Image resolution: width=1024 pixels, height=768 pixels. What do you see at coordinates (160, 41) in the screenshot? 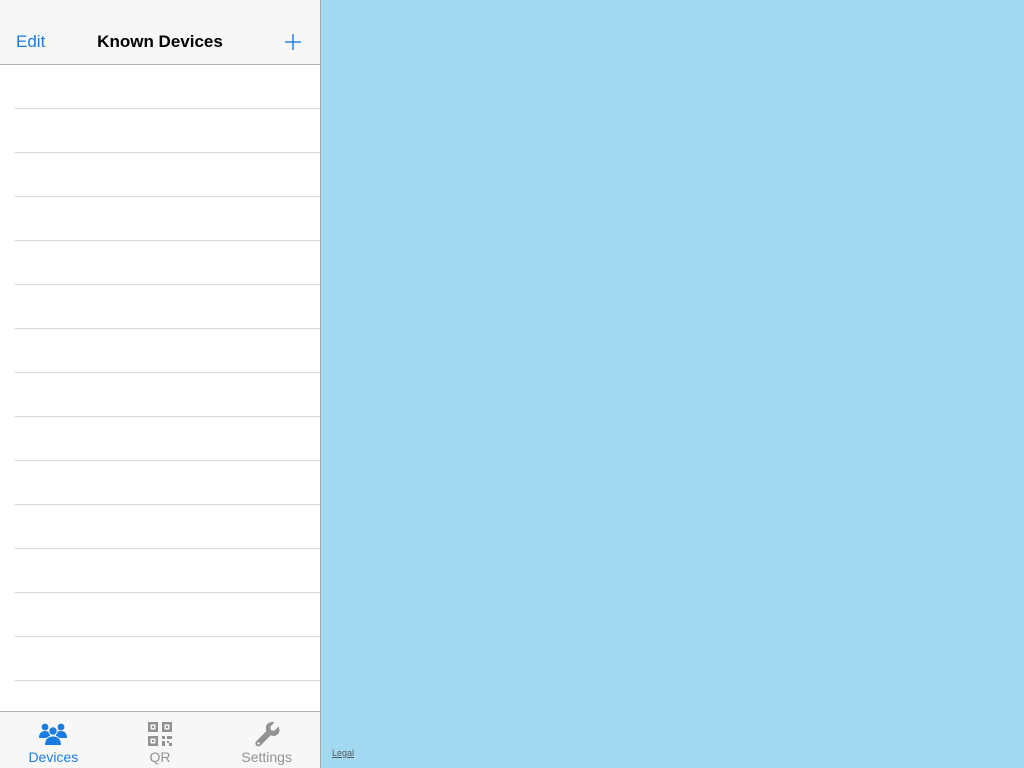
I see `page-title: Known Devices` at bounding box center [160, 41].